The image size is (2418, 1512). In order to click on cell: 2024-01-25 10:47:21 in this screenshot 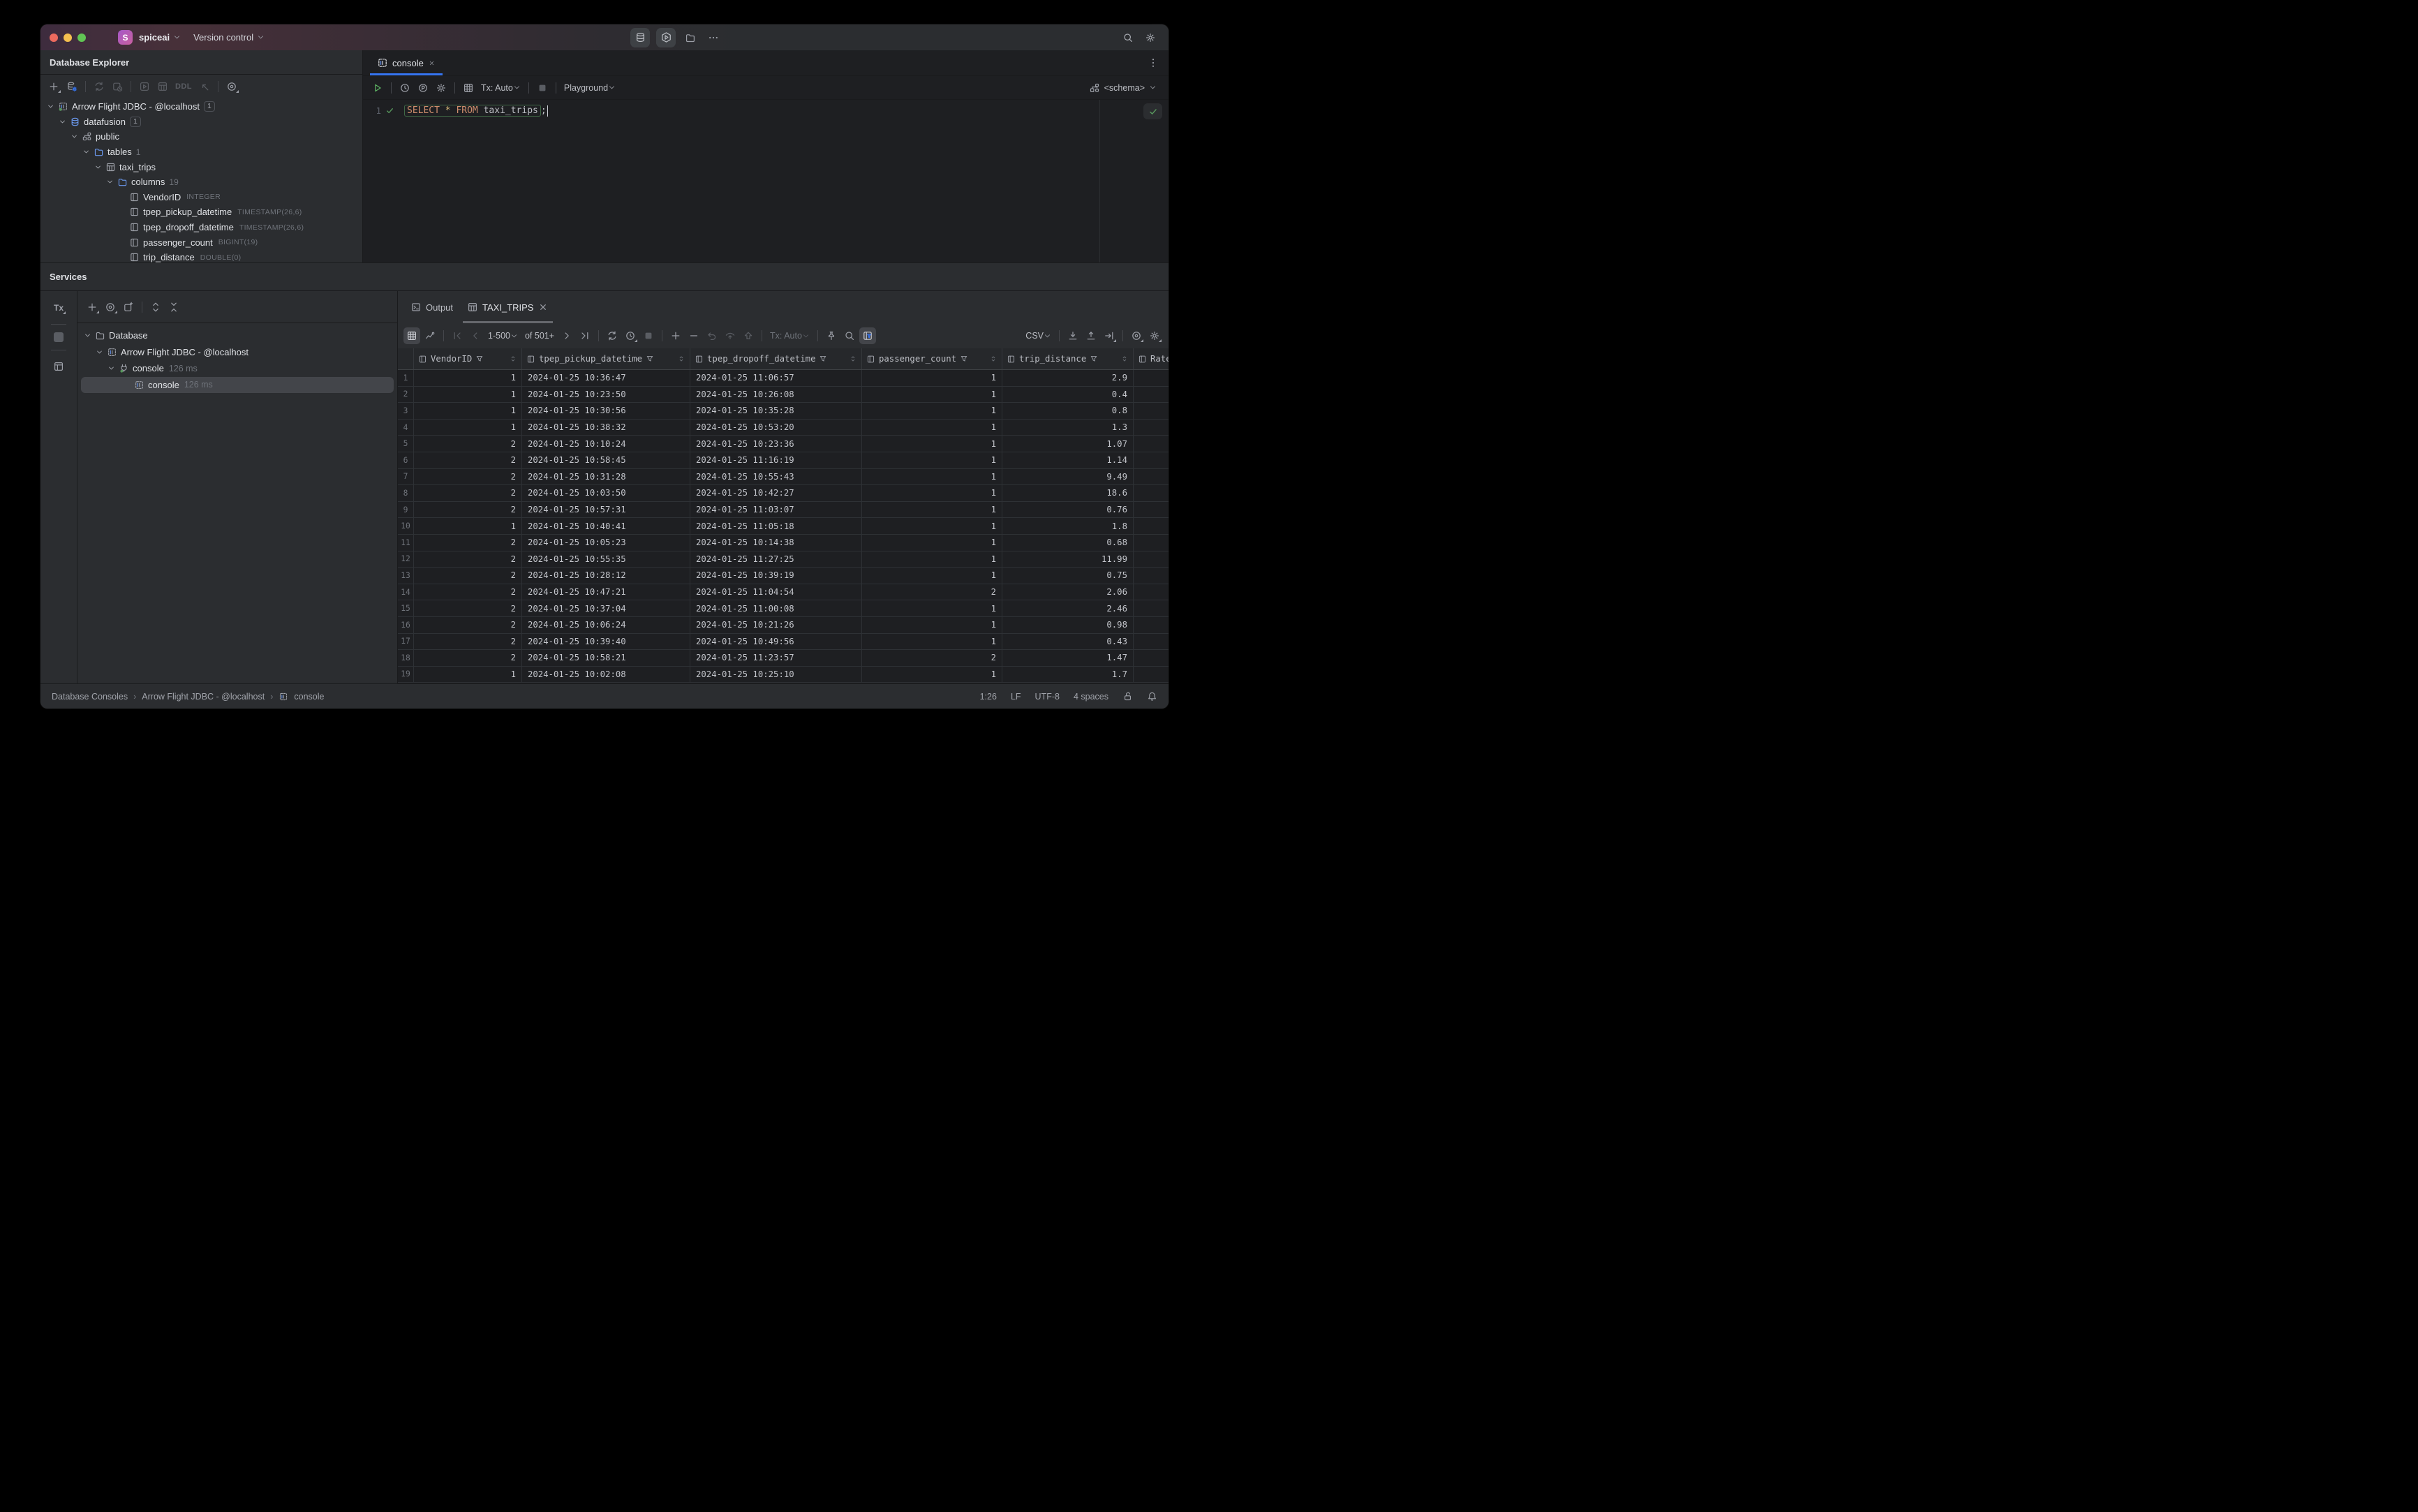, I will do `click(606, 592)`.